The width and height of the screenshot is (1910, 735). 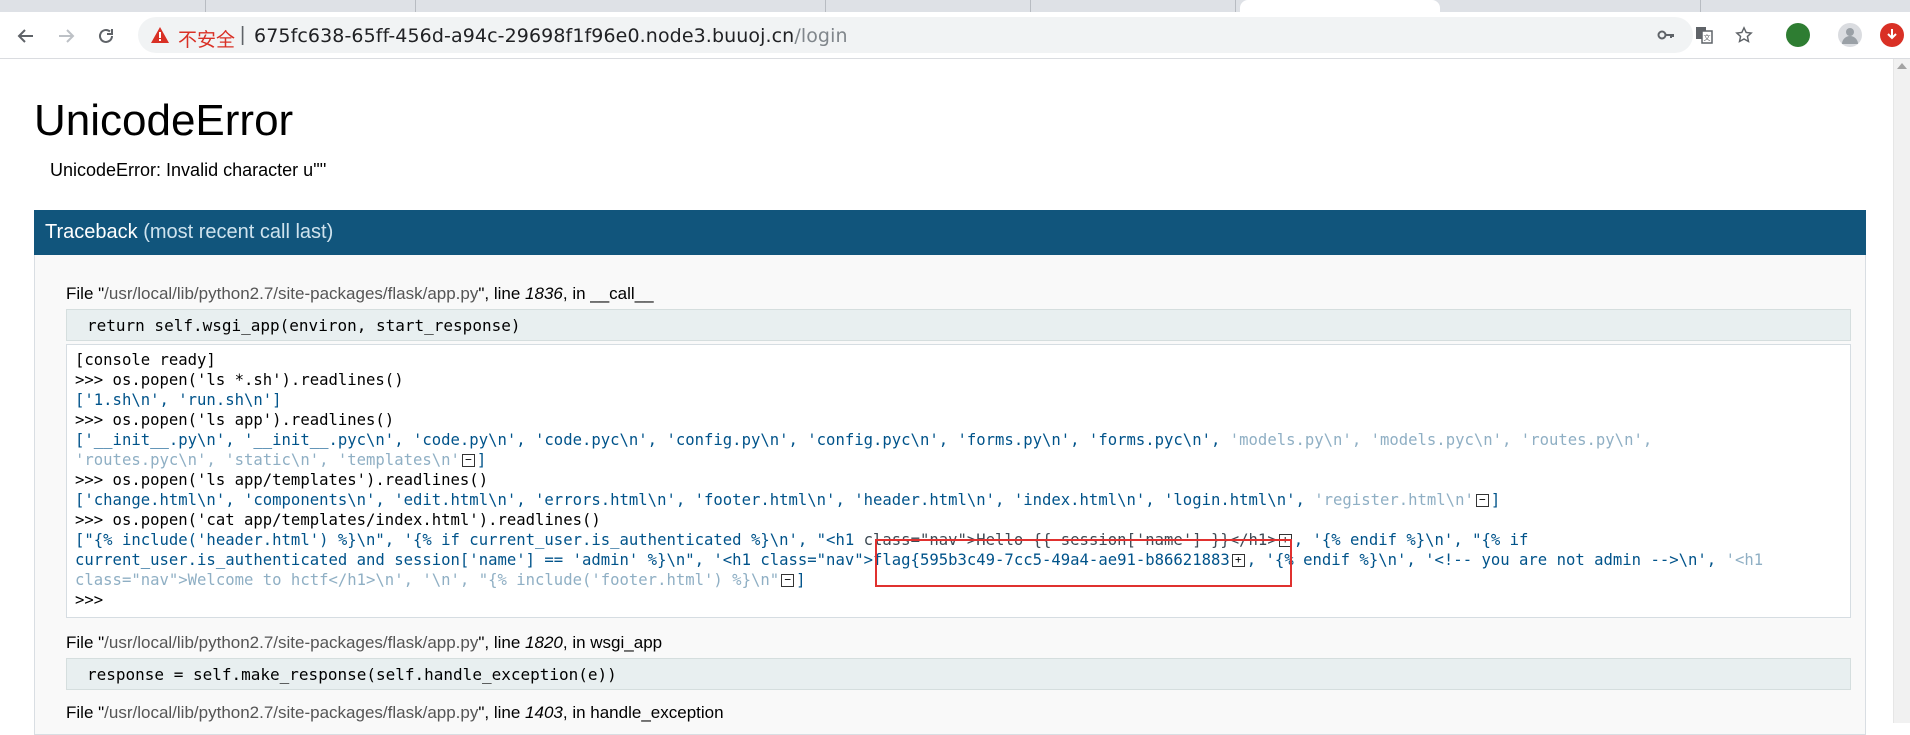 I want to click on console-line: [console ready], so click(x=145, y=360).